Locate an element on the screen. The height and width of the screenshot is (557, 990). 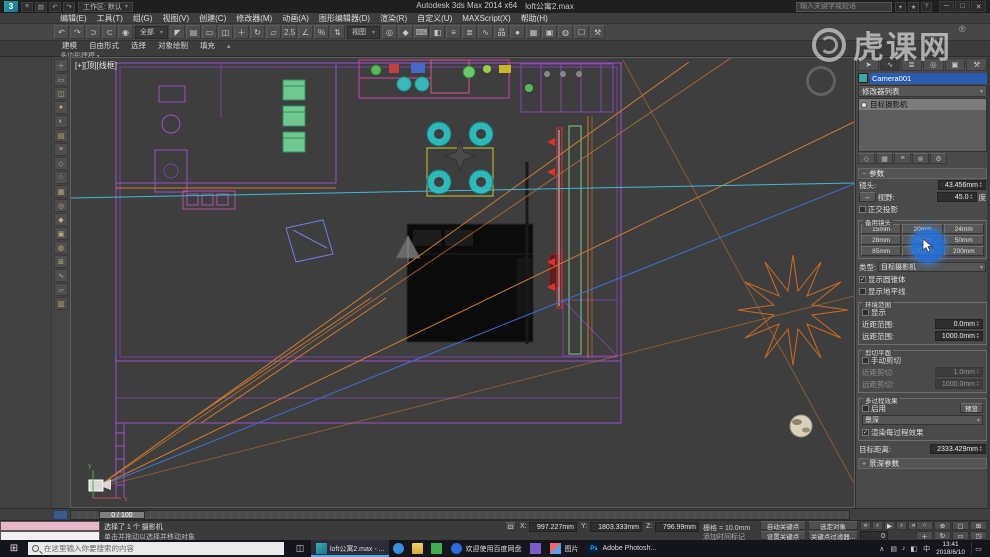
task-view-icon: ◫ is located at coordinates (300, 548).